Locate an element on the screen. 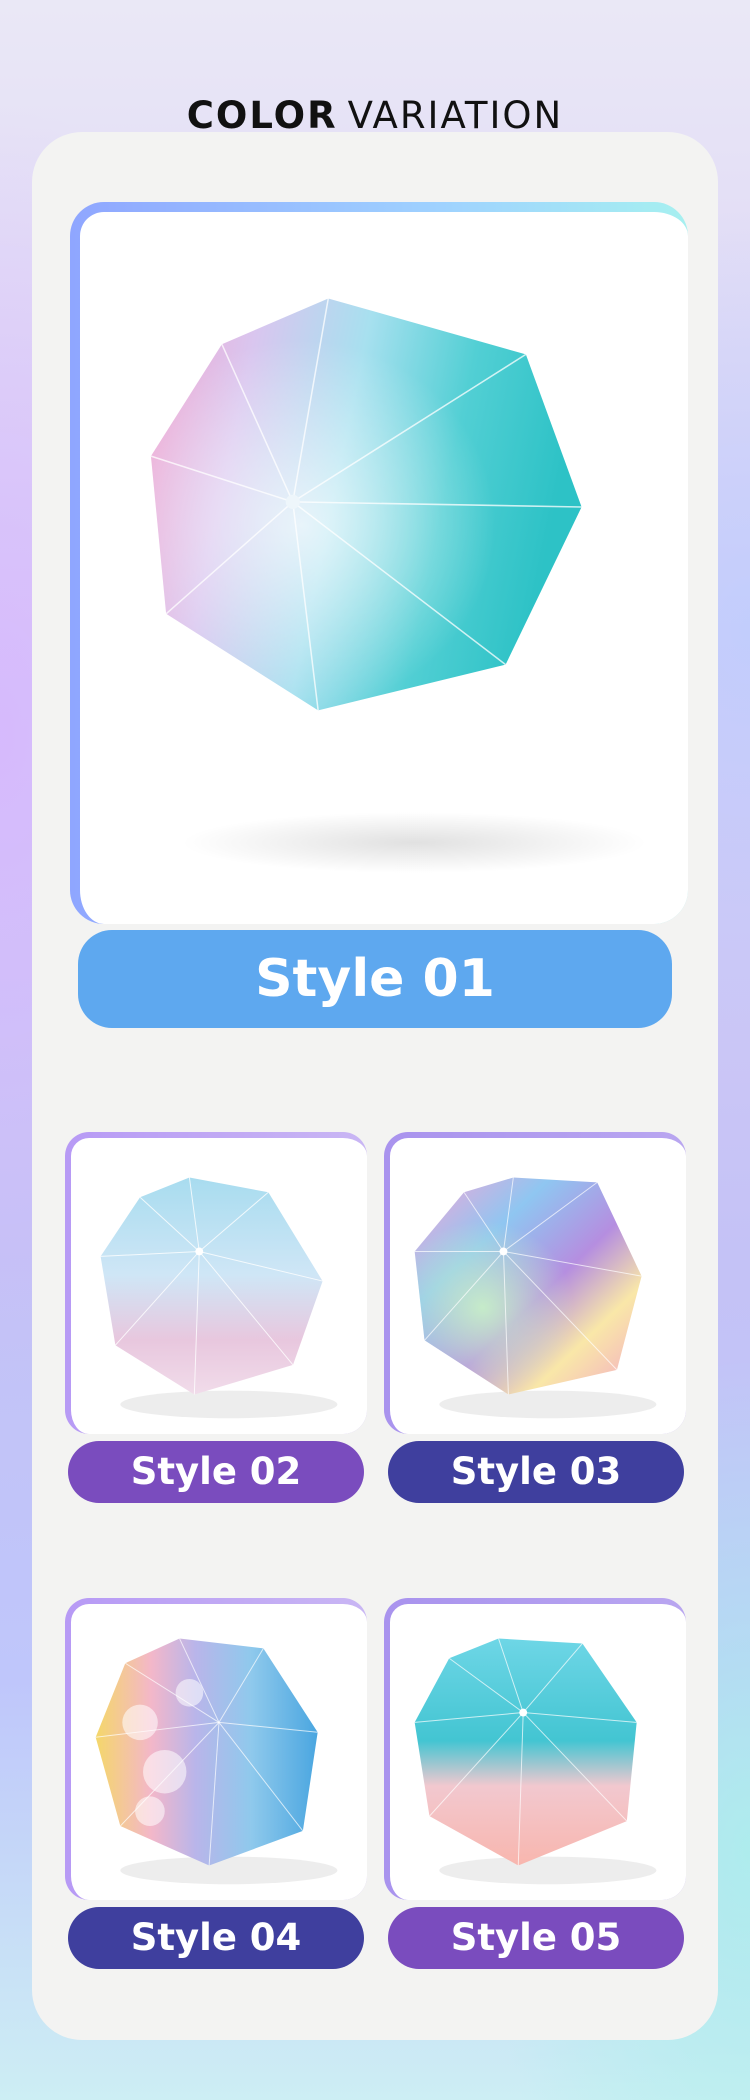 This screenshot has height=2100, width=750. style-04-image-frame is located at coordinates (216, 1749).